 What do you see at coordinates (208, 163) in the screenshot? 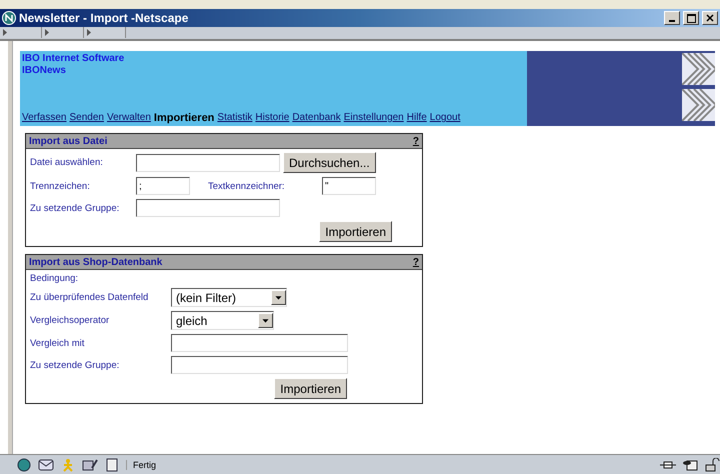
I see `file-input-field` at bounding box center [208, 163].